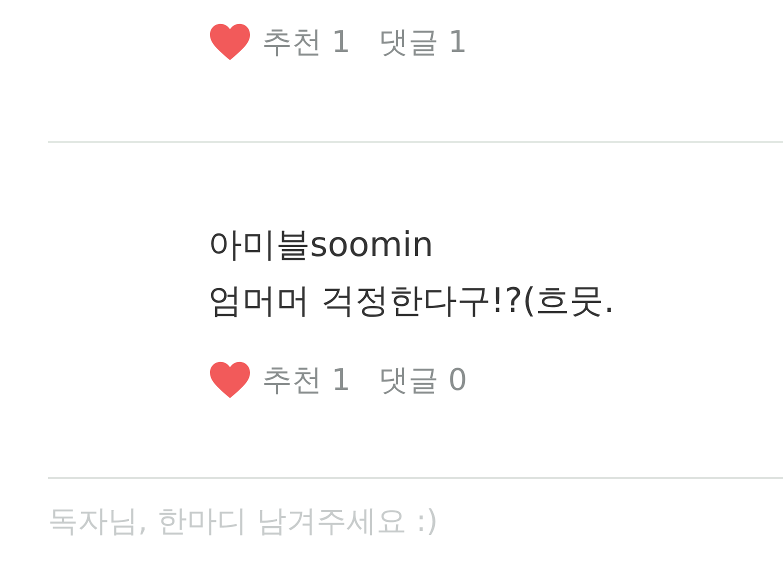 Image resolution: width=783 pixels, height=587 pixels. I want to click on comment-author: 아미블soomin, so click(321, 245).